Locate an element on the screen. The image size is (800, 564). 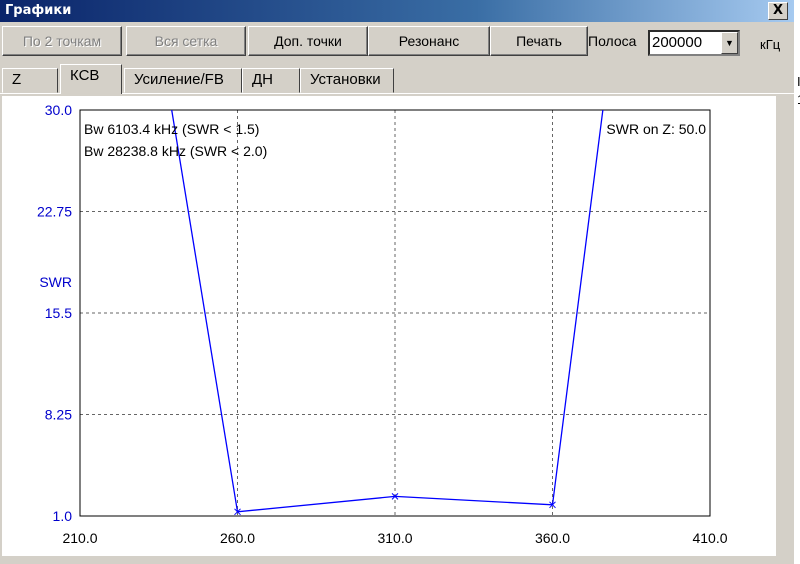
band-value: 200000 is located at coordinates (677, 42).